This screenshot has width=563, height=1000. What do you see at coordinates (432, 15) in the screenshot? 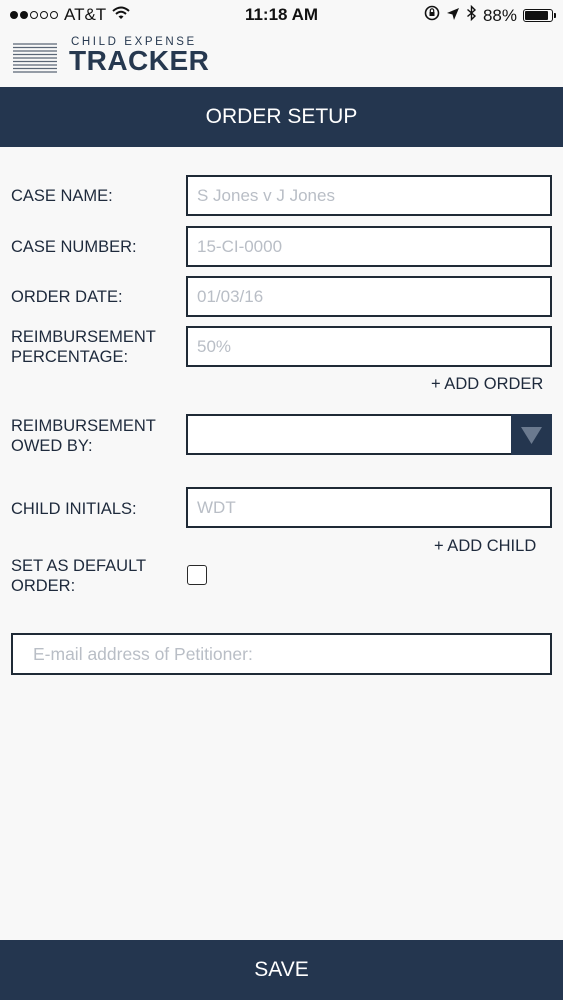
I see `orientation-lock-icon` at bounding box center [432, 15].